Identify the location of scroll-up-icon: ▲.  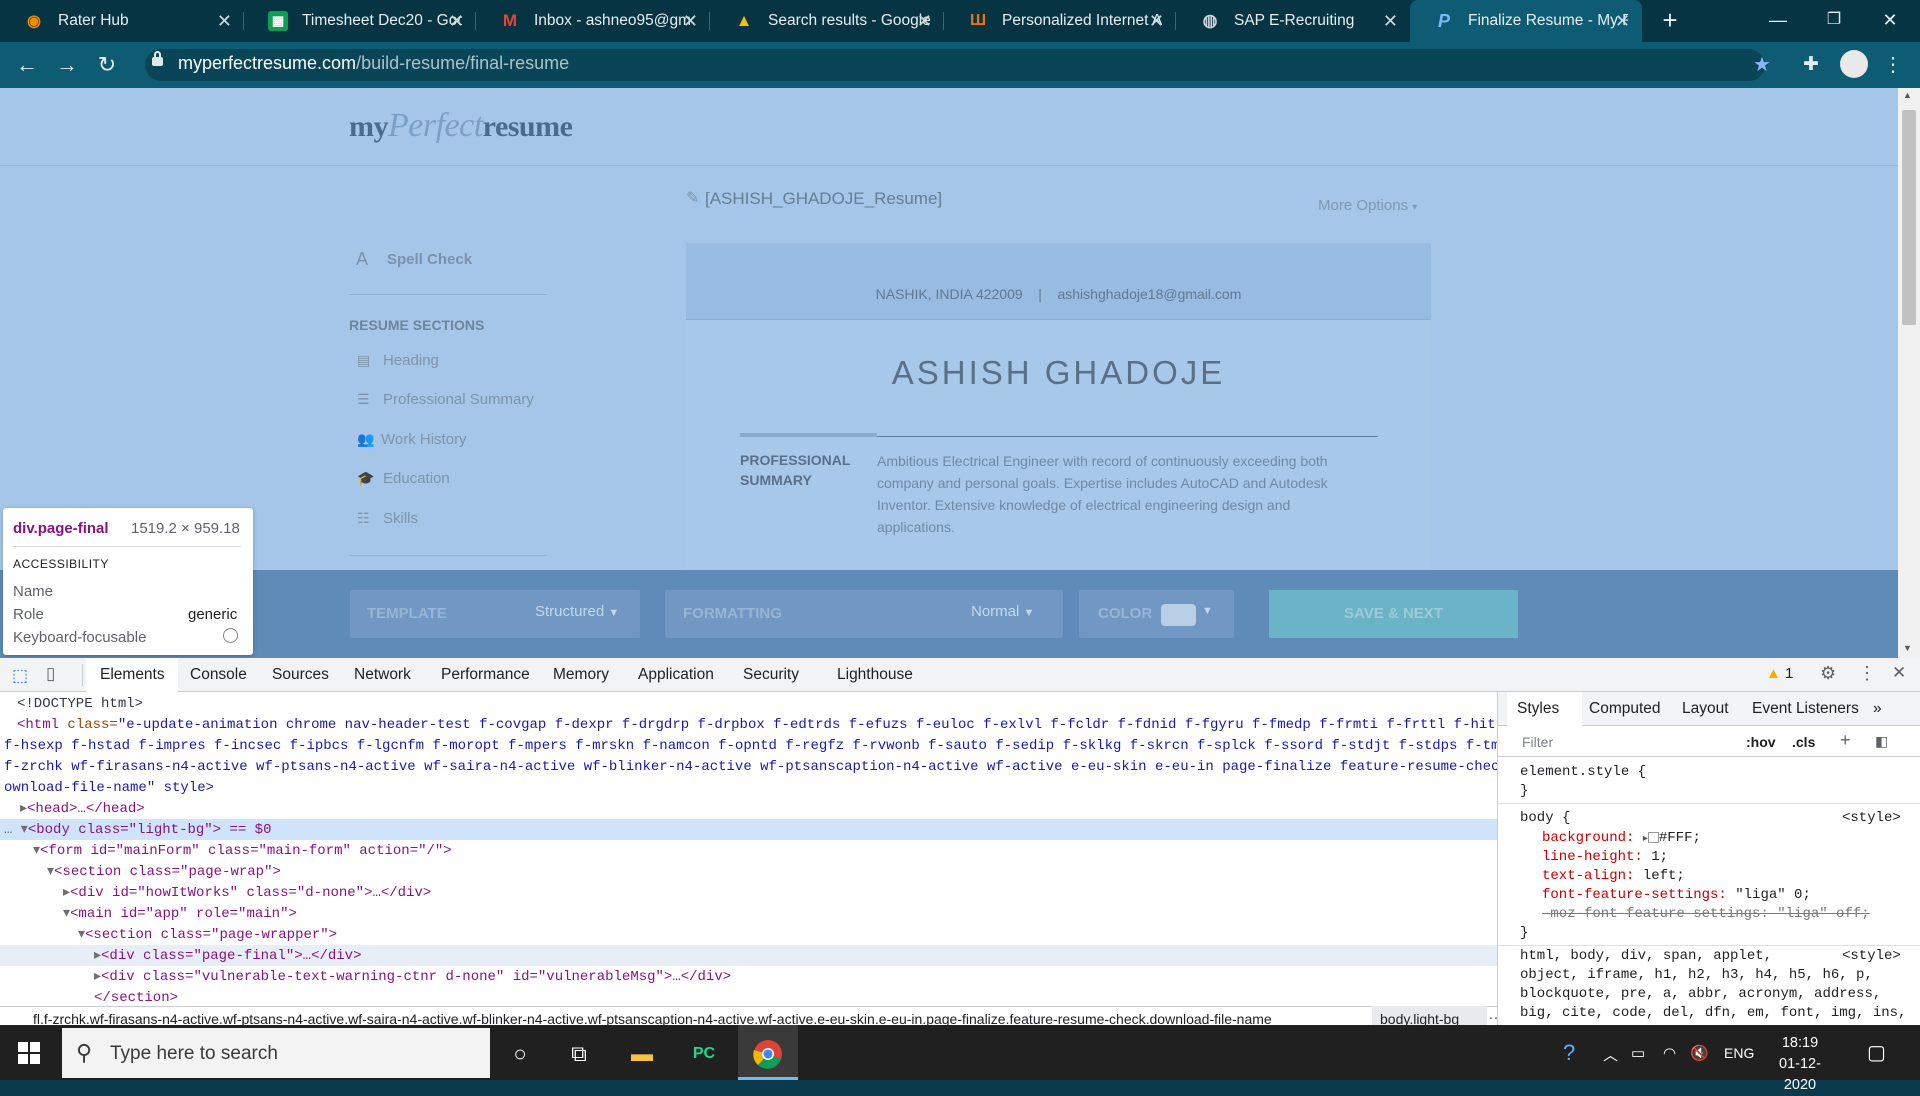
(1907, 95).